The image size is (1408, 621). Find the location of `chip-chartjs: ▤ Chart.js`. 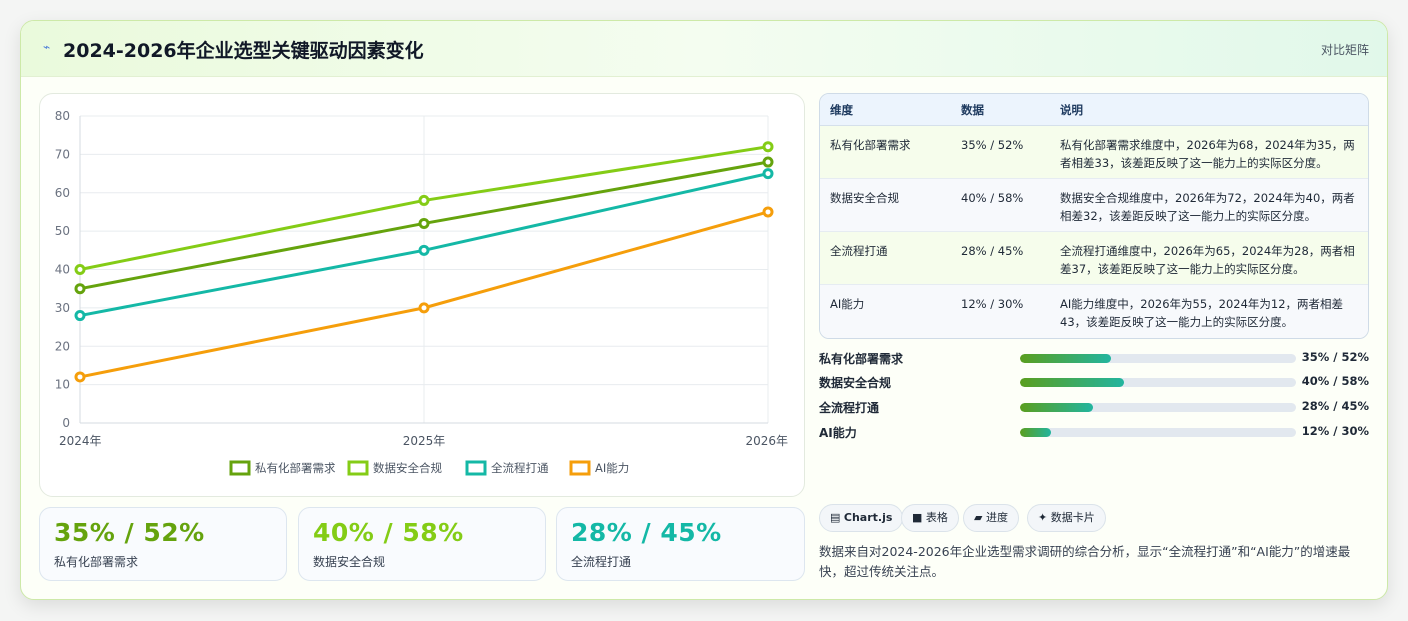

chip-chartjs: ▤ Chart.js is located at coordinates (861, 518).